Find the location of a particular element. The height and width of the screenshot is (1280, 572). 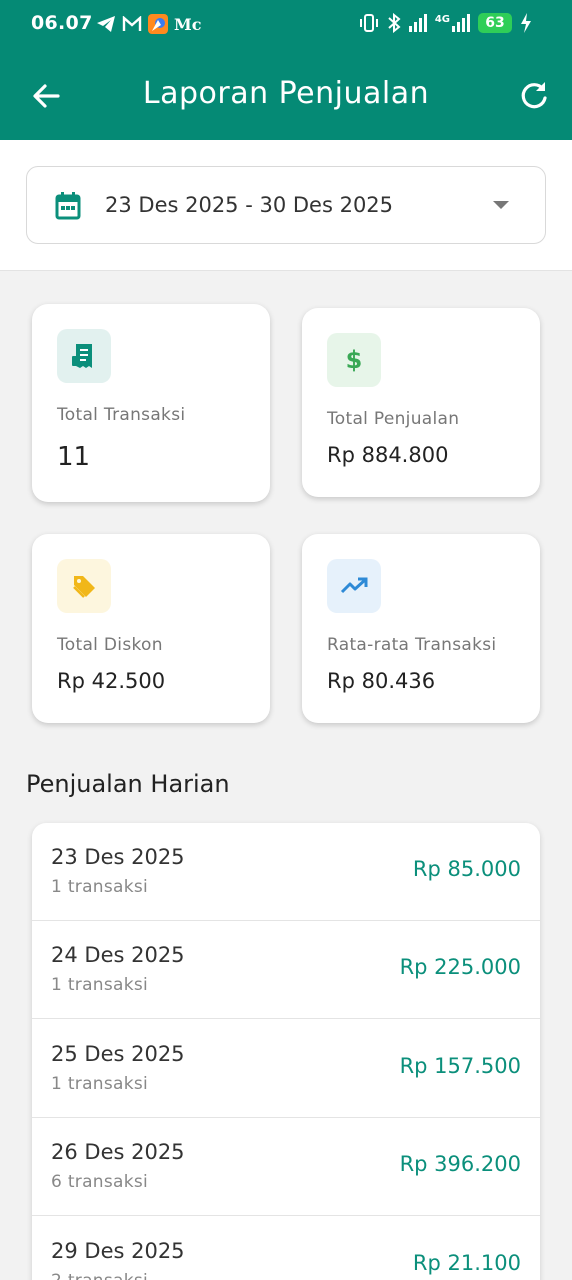

notification-icons: Mc is located at coordinates (148, 24).